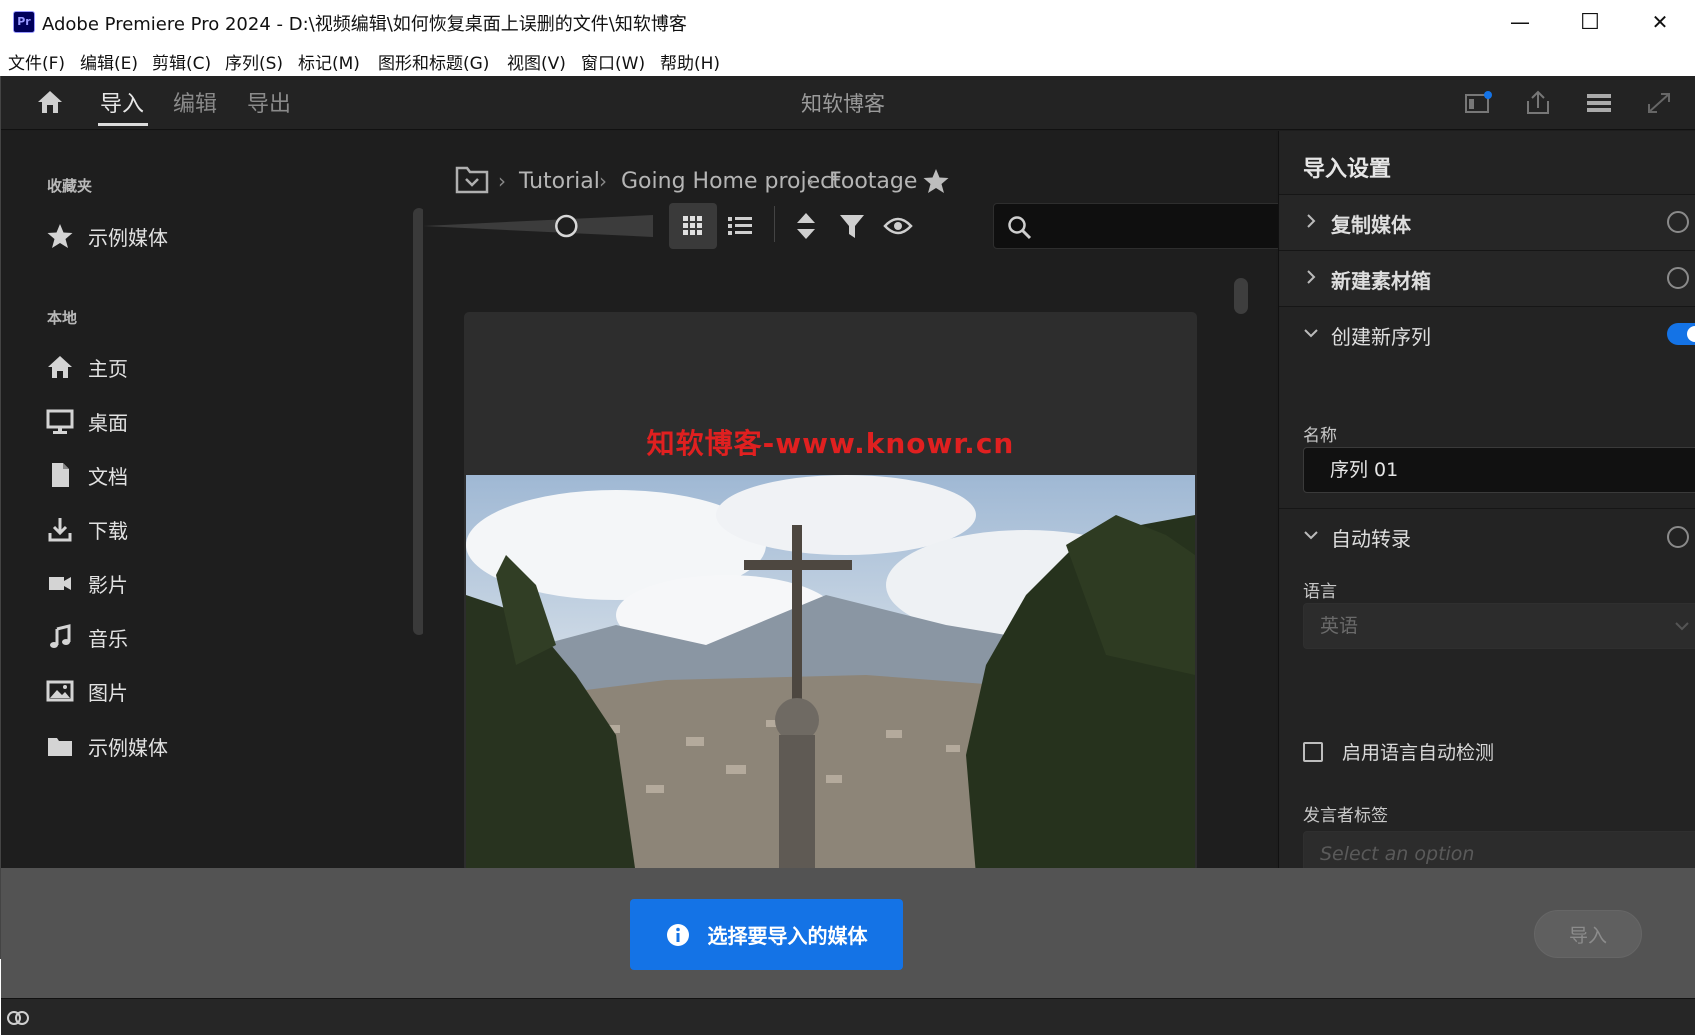 The width and height of the screenshot is (1695, 1035). Describe the element at coordinates (60, 236) in the screenshot. I see `star-icon` at that location.